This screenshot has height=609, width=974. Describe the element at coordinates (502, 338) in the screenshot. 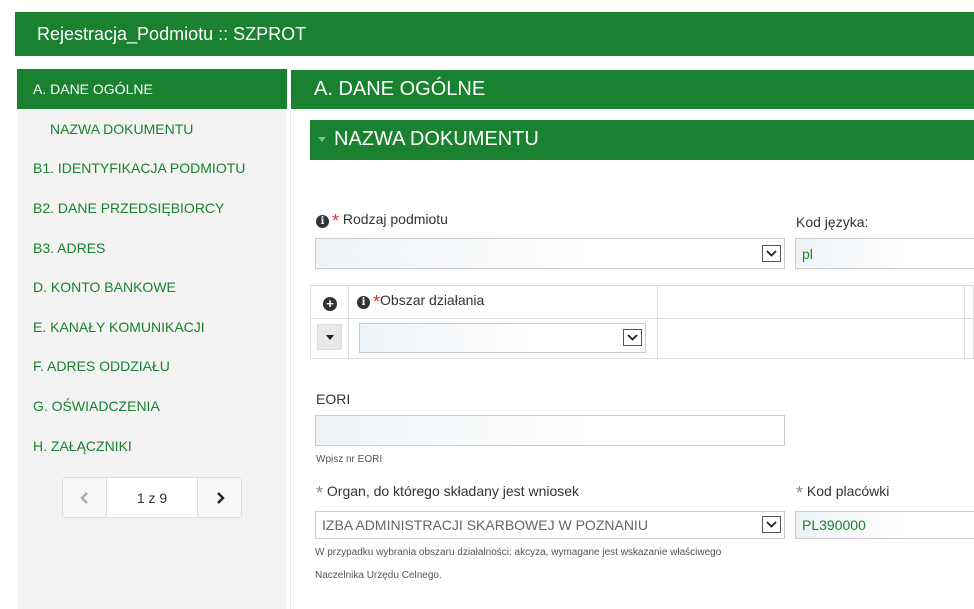

I see `obszar-dzialania-select` at that location.